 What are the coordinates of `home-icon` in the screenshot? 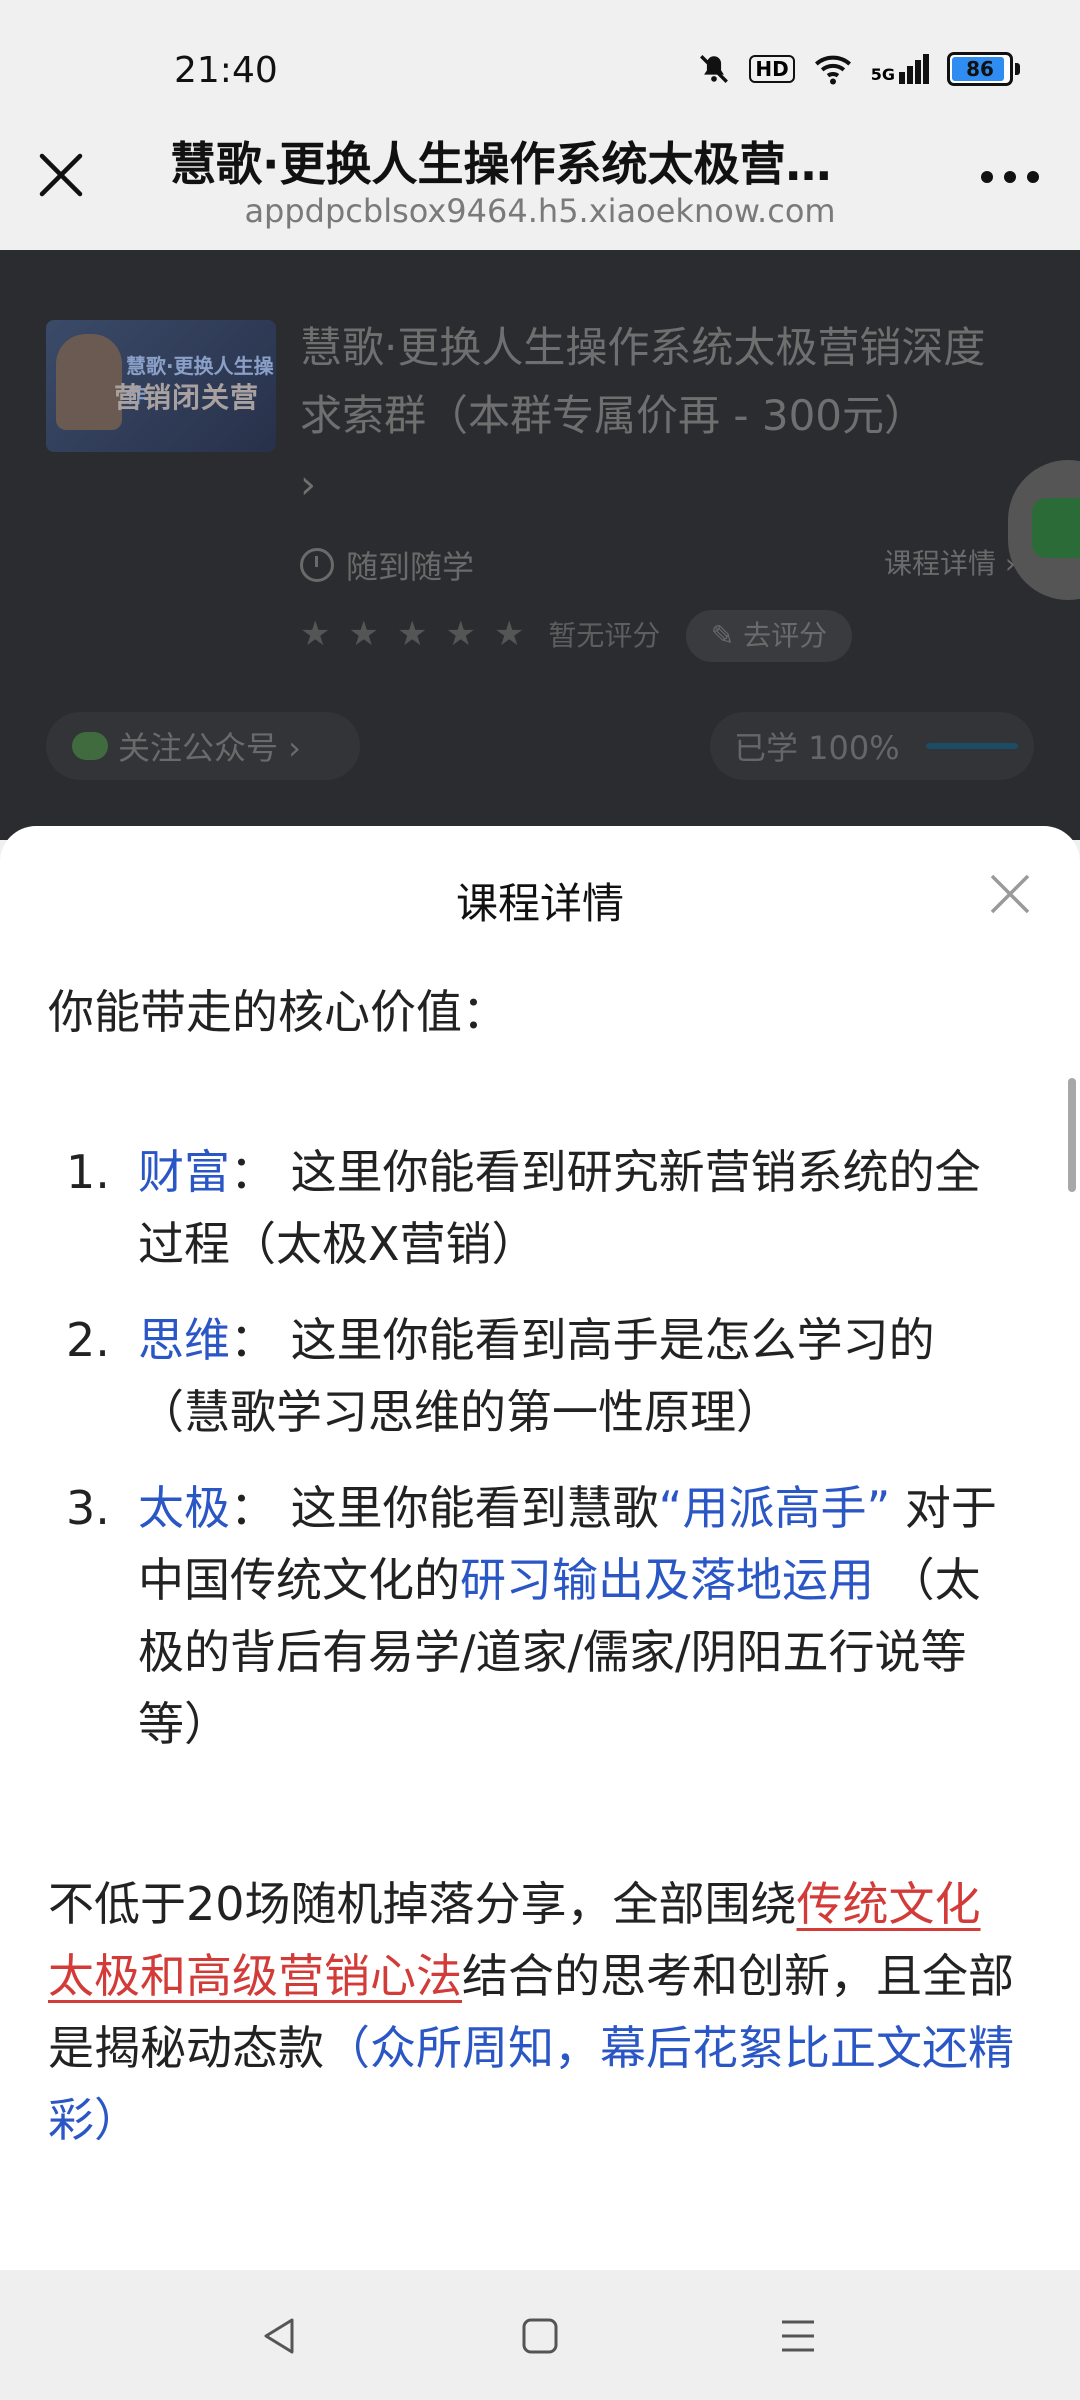 It's located at (540, 2336).